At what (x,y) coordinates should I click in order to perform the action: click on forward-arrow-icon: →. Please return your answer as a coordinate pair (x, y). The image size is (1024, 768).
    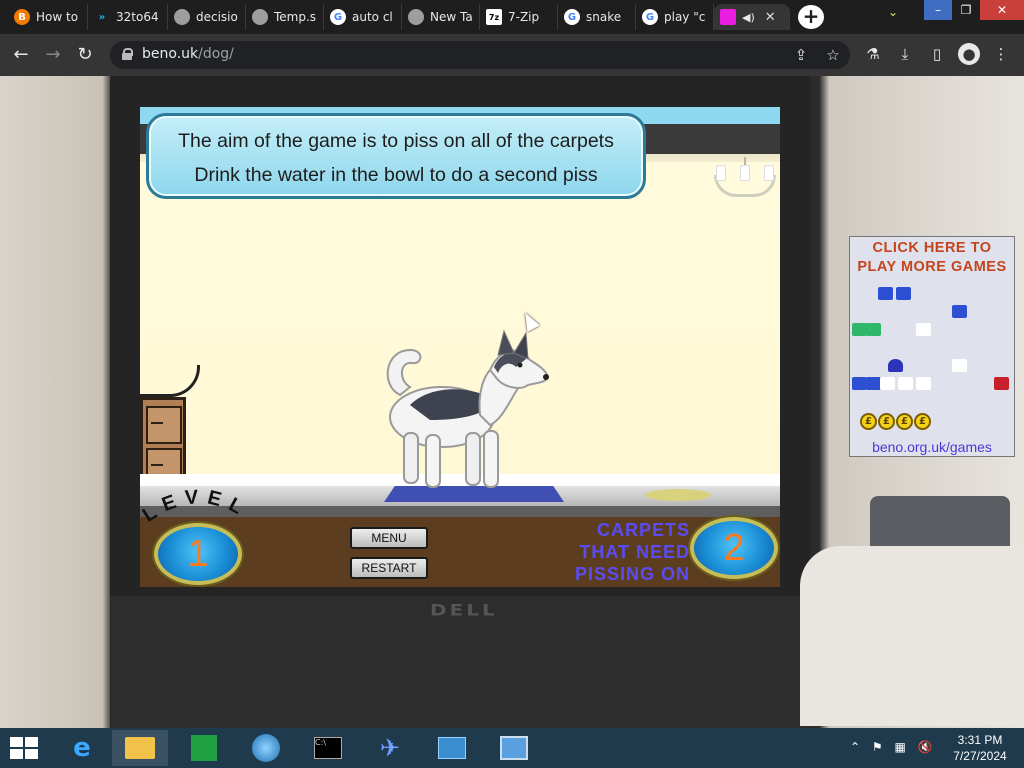
    Looking at the image, I should click on (53, 55).